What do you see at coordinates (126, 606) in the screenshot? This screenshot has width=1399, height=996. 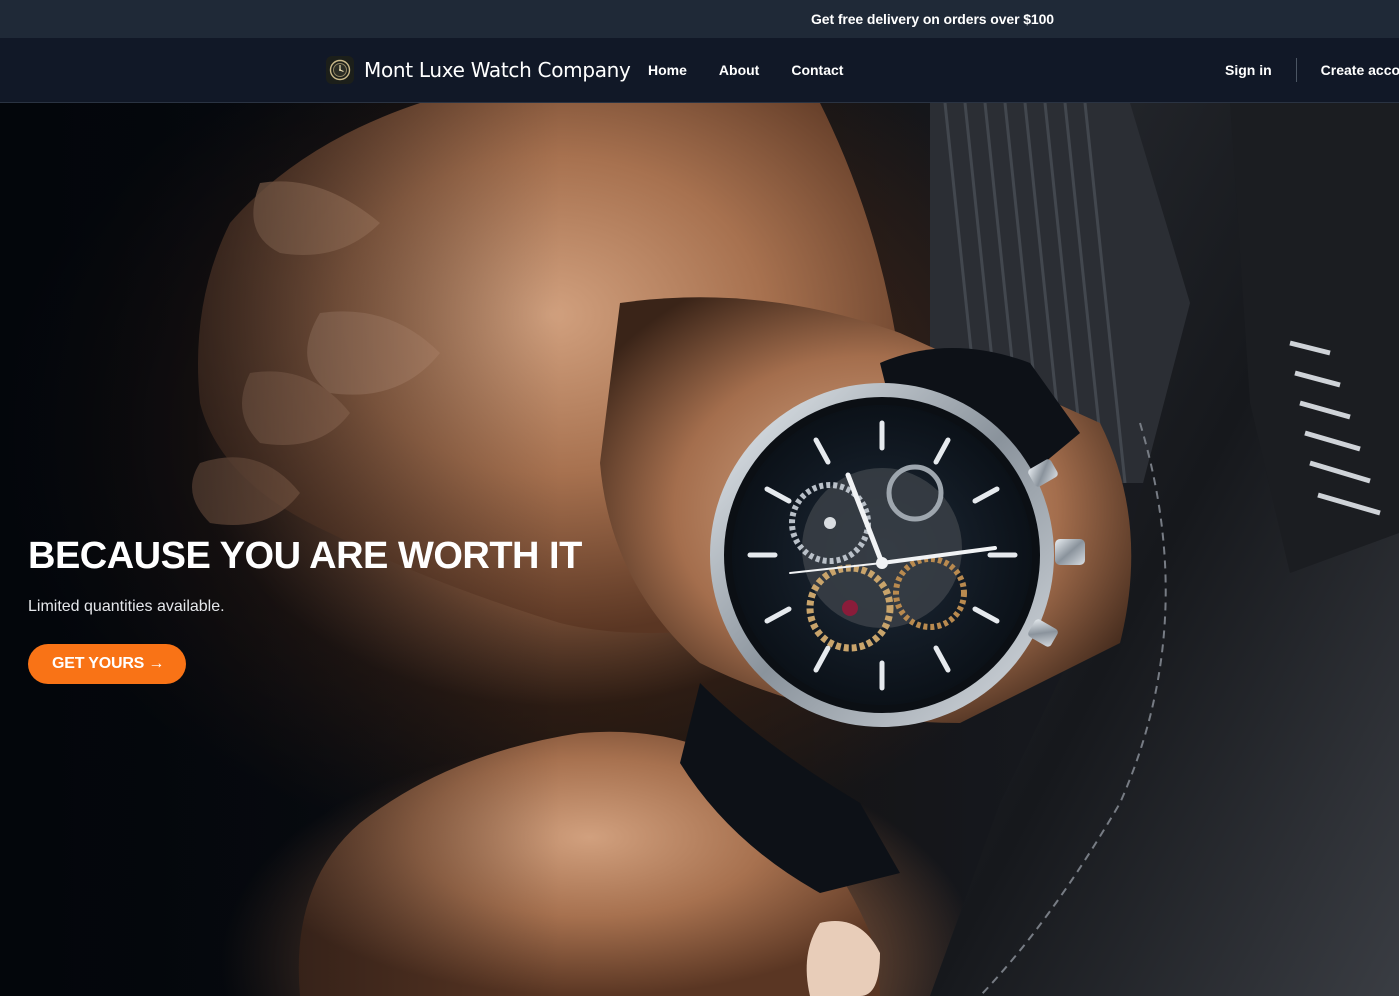 I see `hero-subtitle: Limited quantities available.` at bounding box center [126, 606].